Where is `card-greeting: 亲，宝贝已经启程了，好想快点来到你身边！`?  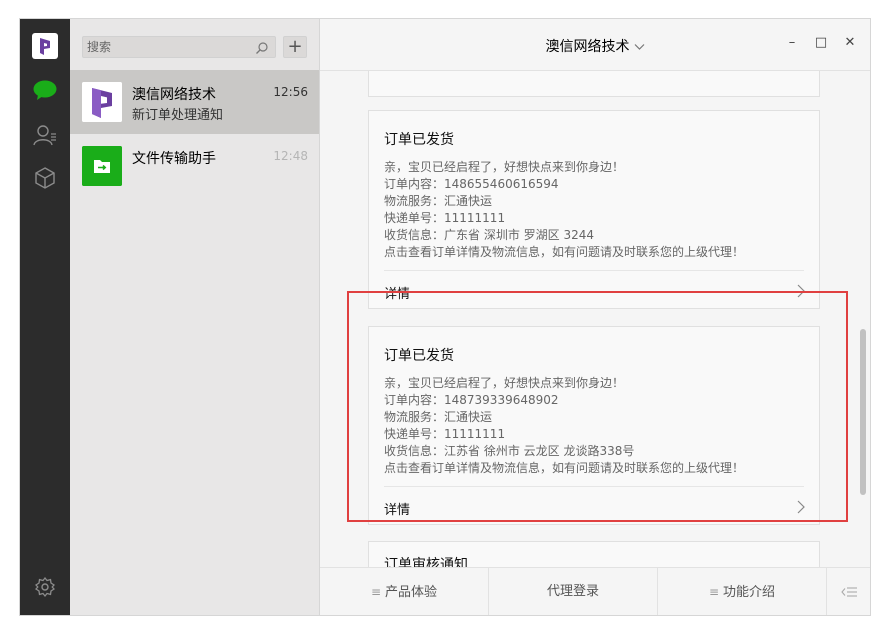 card-greeting: 亲，宝贝已经启程了，好想快点来到你身边！ is located at coordinates (504, 167).